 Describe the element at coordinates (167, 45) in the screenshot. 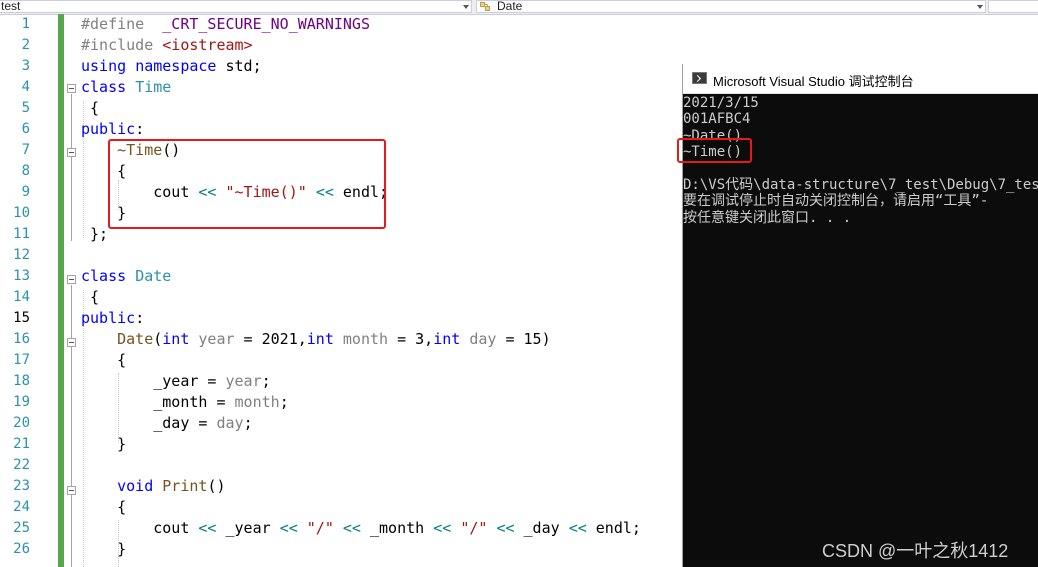

I see `code-line: #include <iostream>` at that location.